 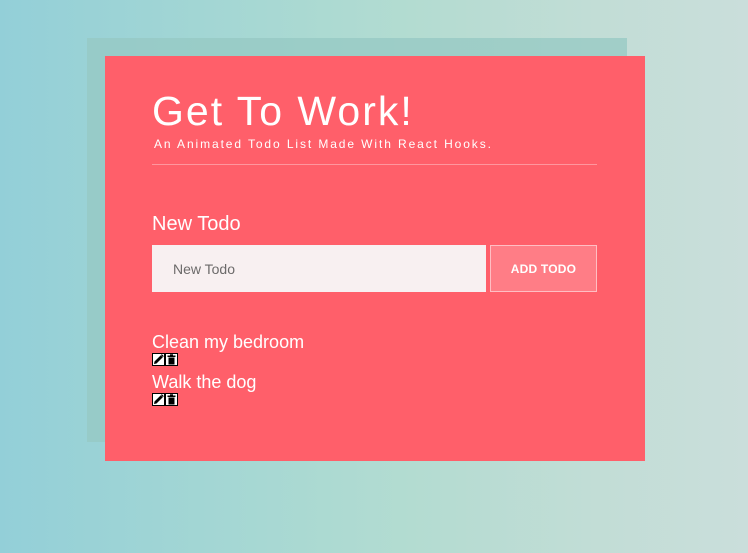 What do you see at coordinates (228, 342) in the screenshot?
I see `todo-text: Clean my bedroom` at bounding box center [228, 342].